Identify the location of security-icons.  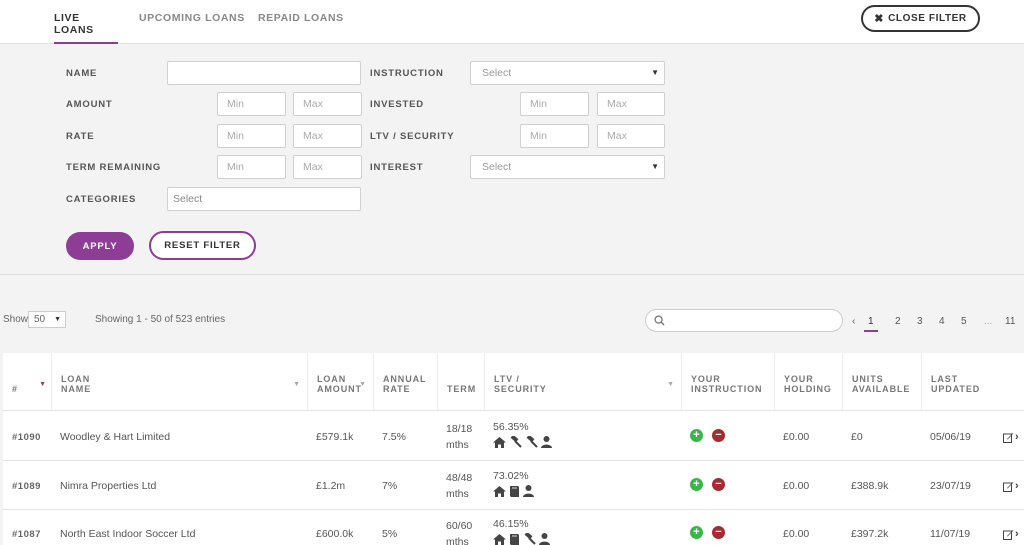
(522, 442).